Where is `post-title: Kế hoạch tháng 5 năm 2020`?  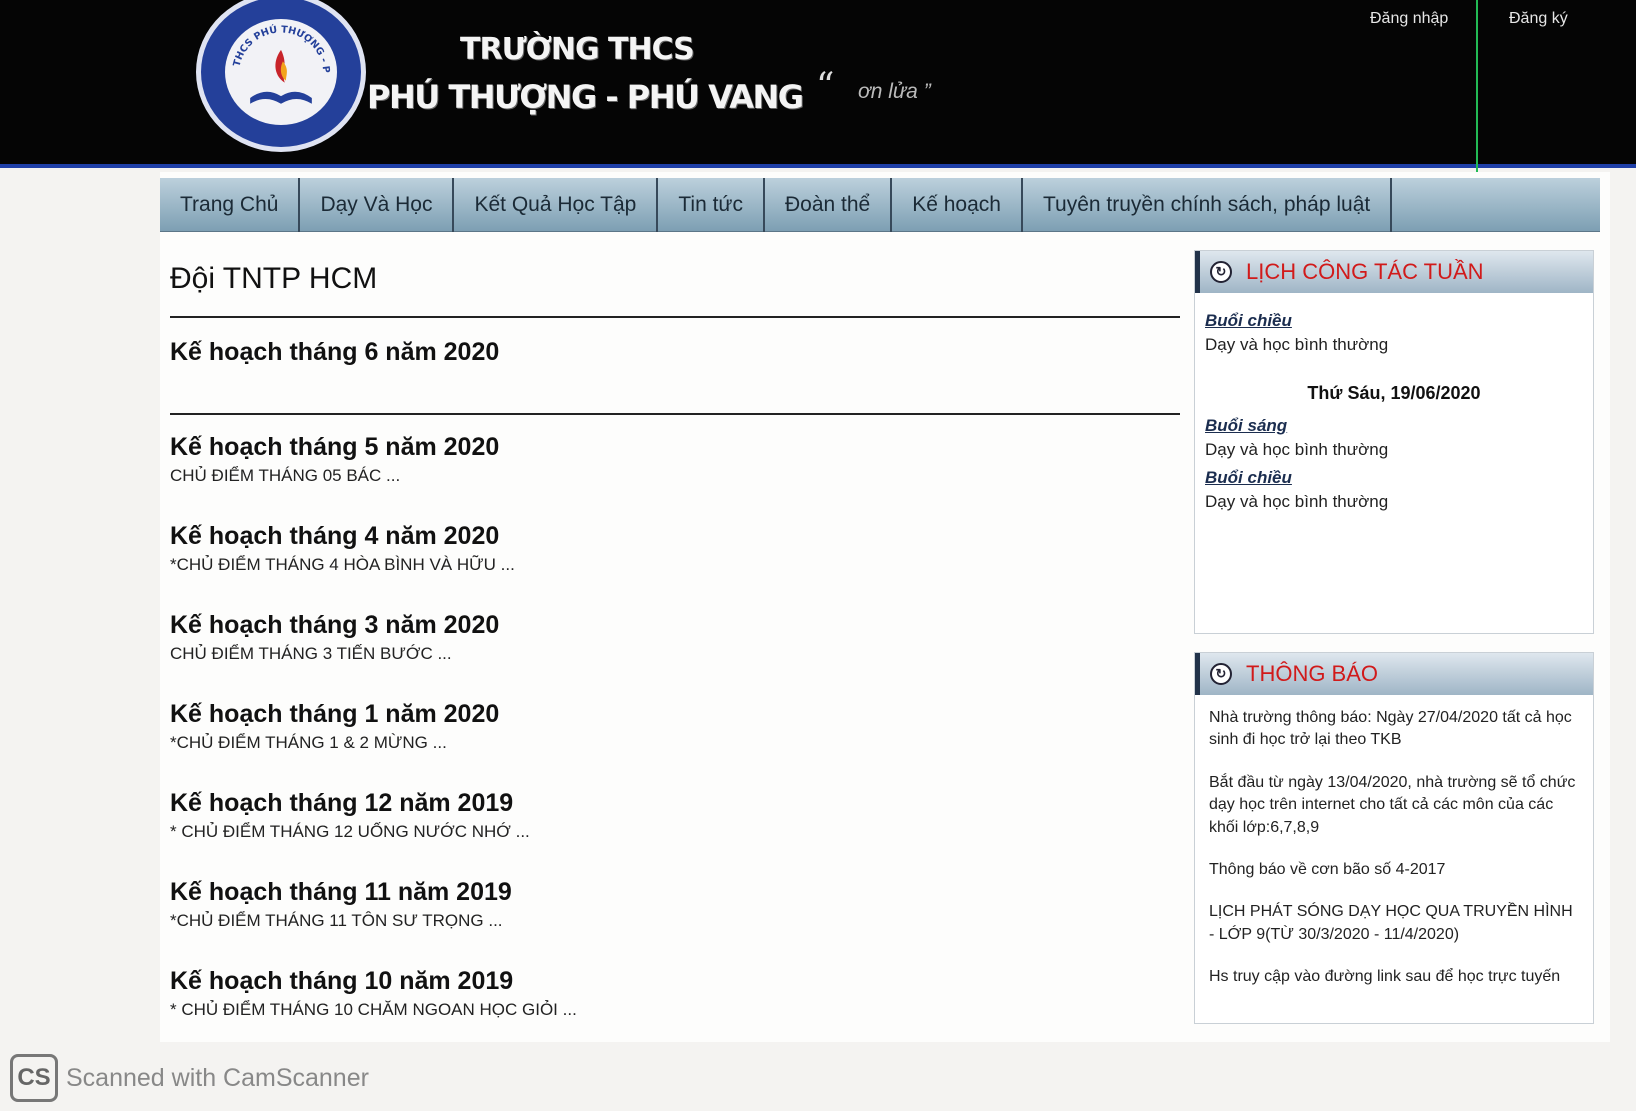
post-title: Kế hoạch tháng 5 năm 2020 is located at coordinates (675, 447).